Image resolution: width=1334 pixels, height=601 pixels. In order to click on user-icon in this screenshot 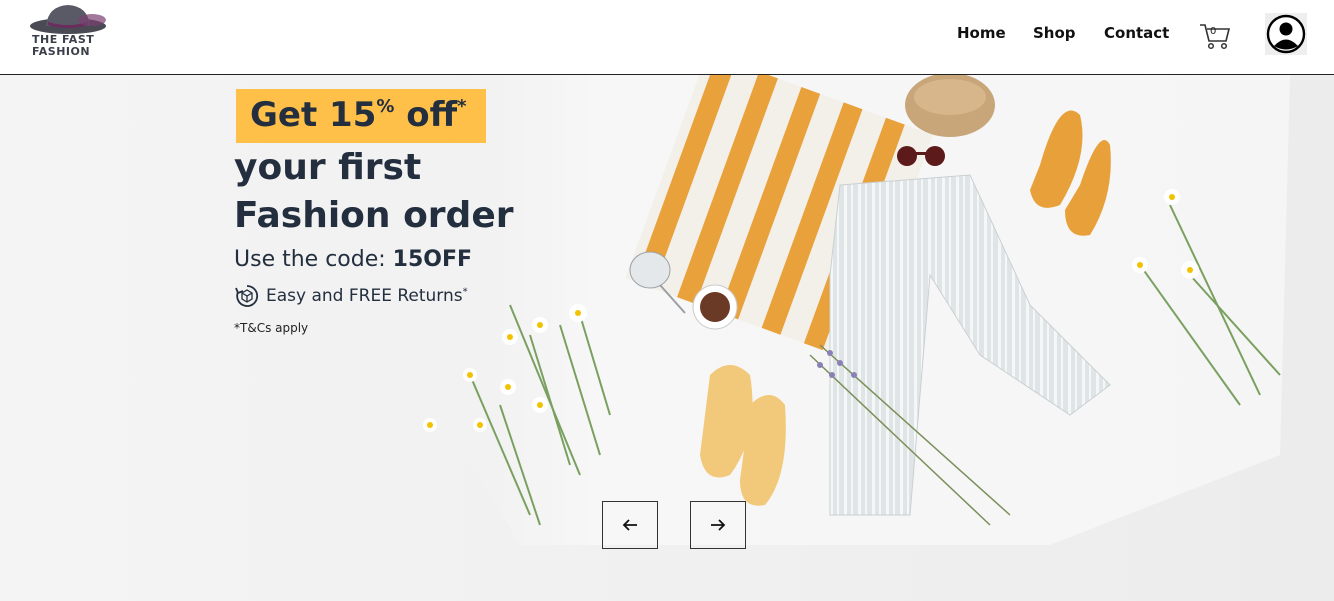, I will do `click(1286, 34)`.